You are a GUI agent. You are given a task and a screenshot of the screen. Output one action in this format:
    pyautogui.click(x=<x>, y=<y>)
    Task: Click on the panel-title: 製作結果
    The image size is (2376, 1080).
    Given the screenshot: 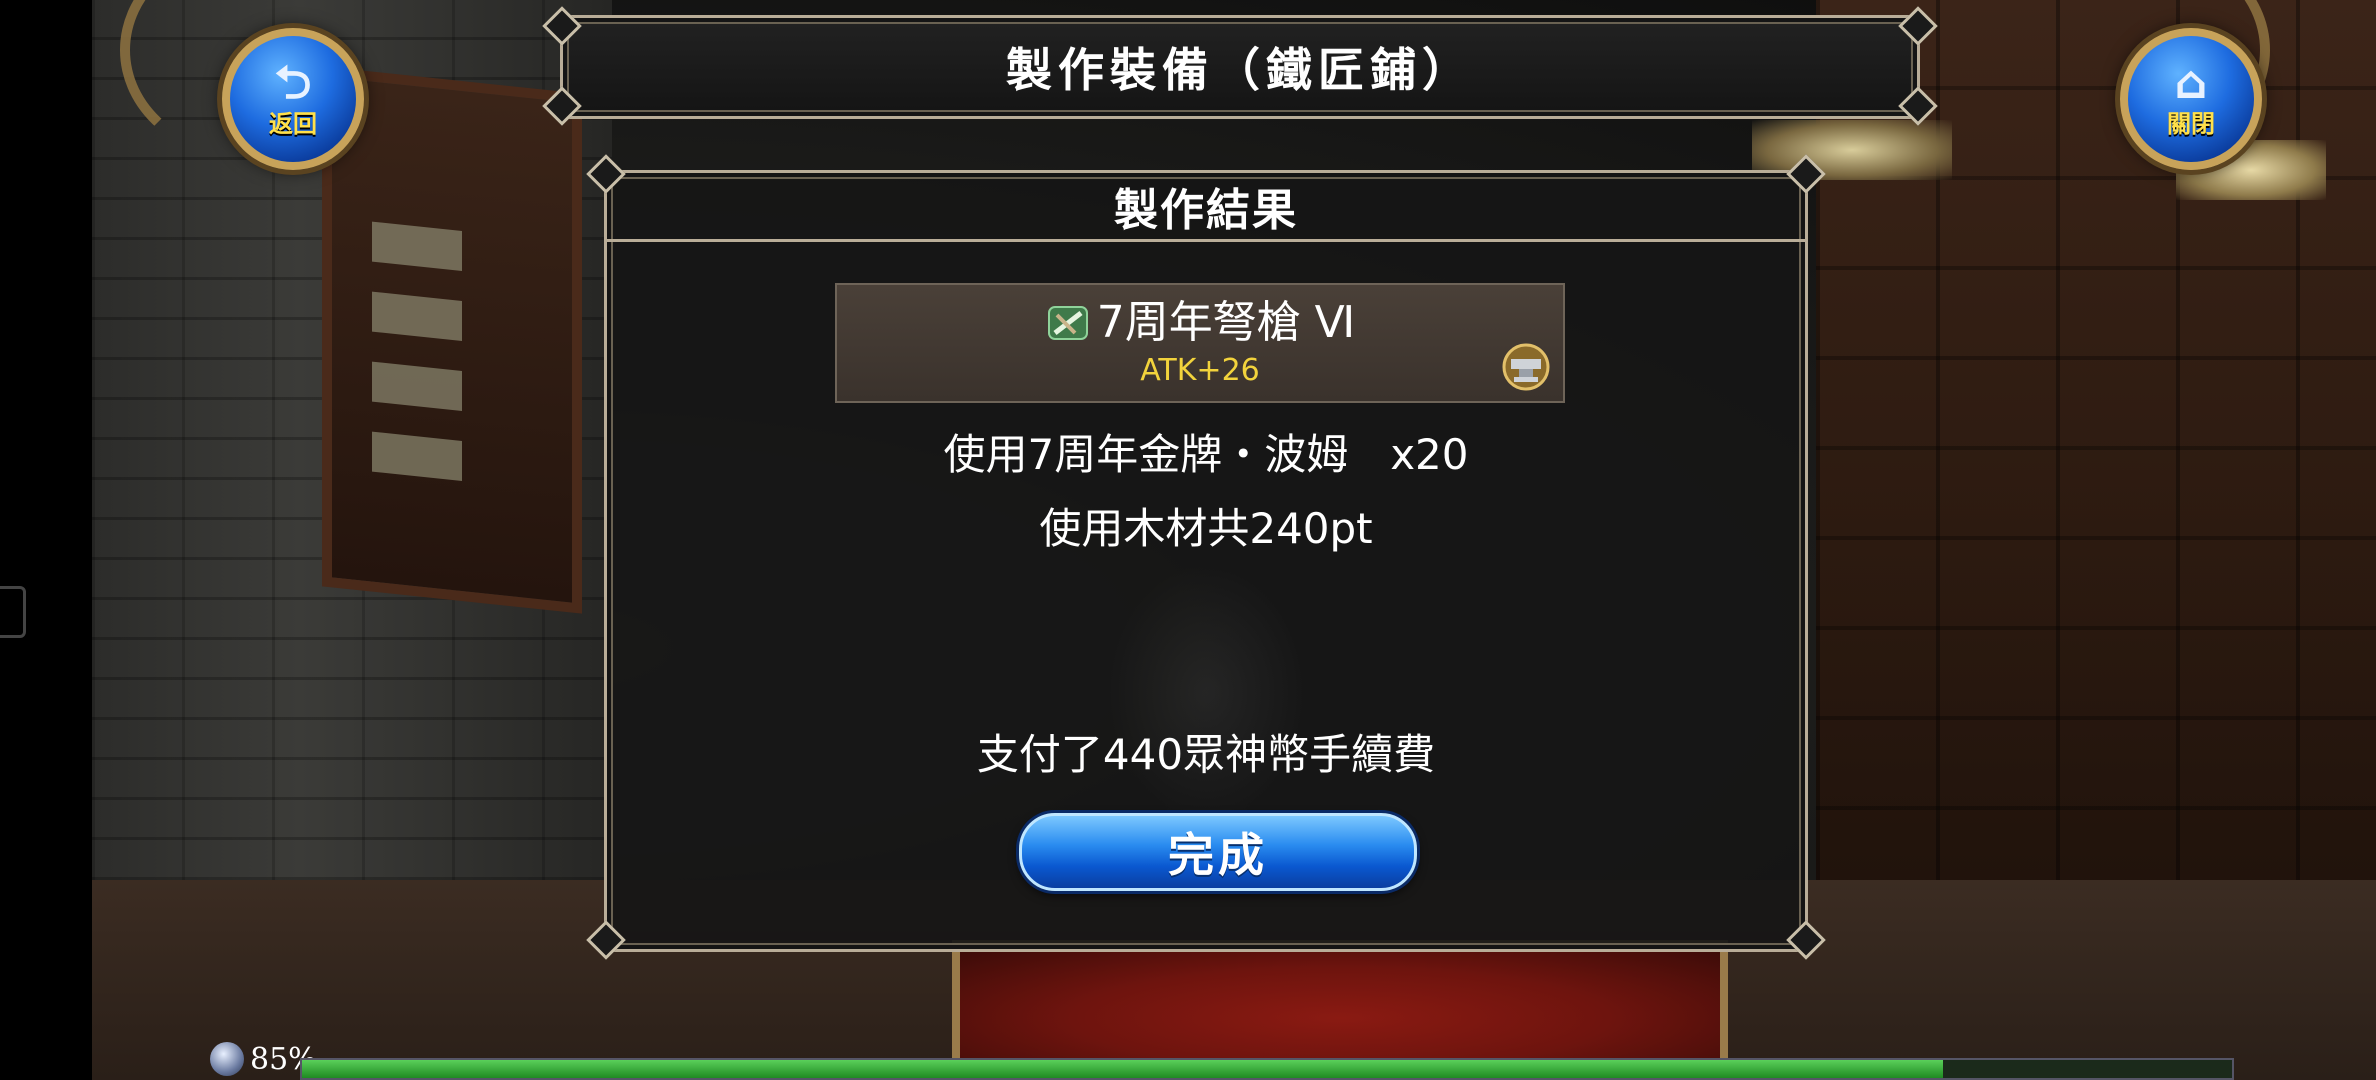 What is the action you would take?
    pyautogui.click(x=1206, y=210)
    